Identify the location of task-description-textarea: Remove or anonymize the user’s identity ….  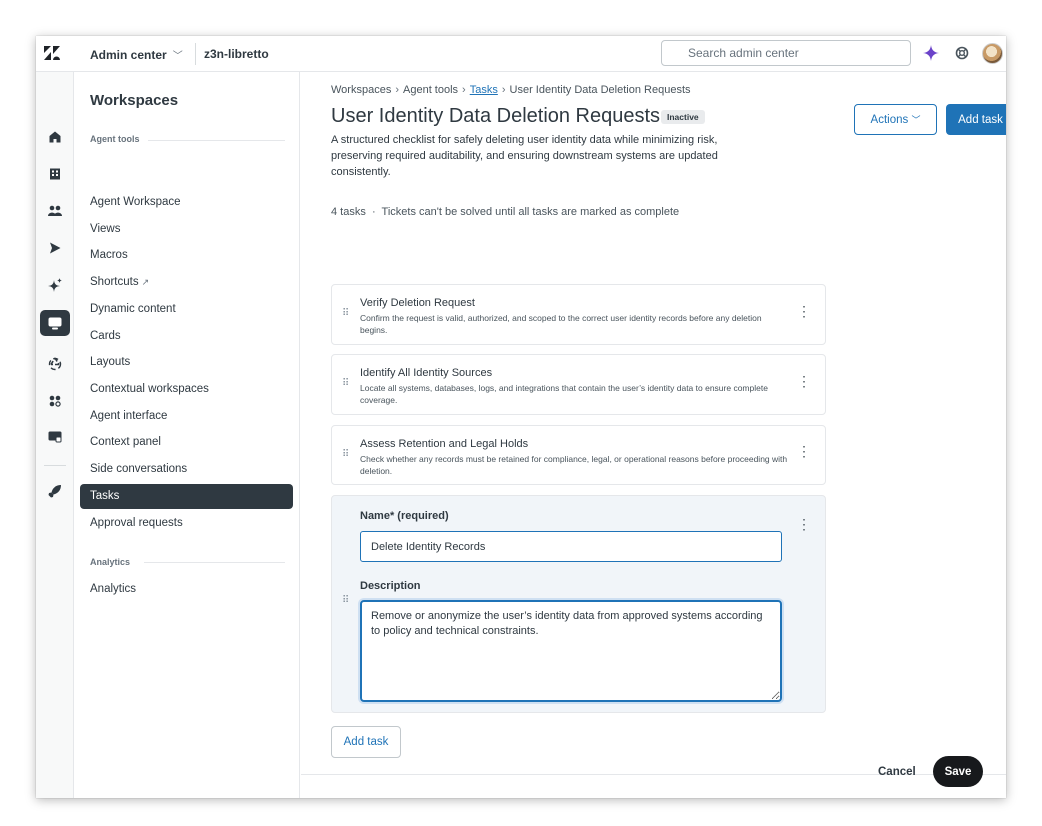
(571, 651).